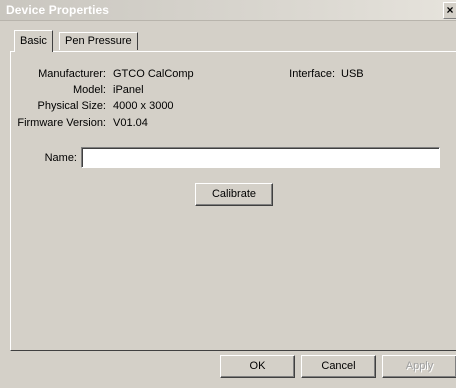 The width and height of the screenshot is (456, 388). I want to click on firmware-version-label: Firmware Version:, so click(61, 123).